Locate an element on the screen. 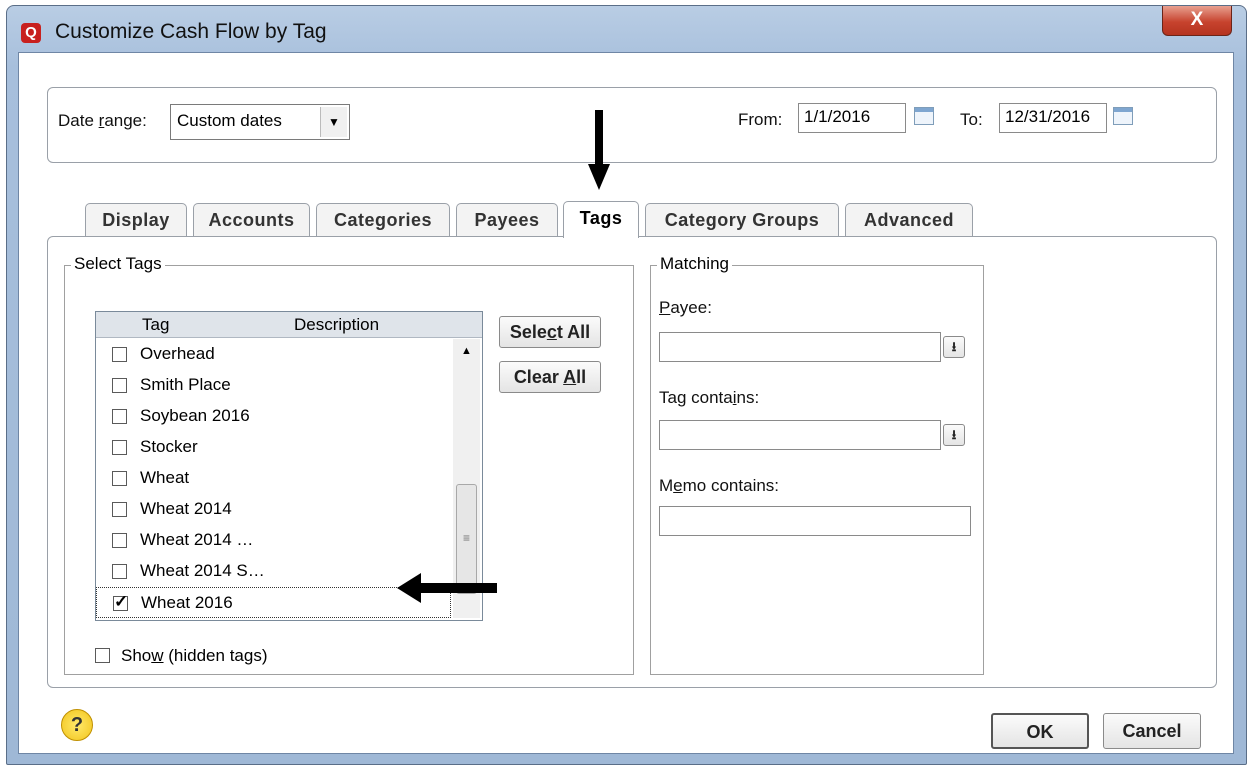  scroll-up-icon: ▲ is located at coordinates (466, 351).